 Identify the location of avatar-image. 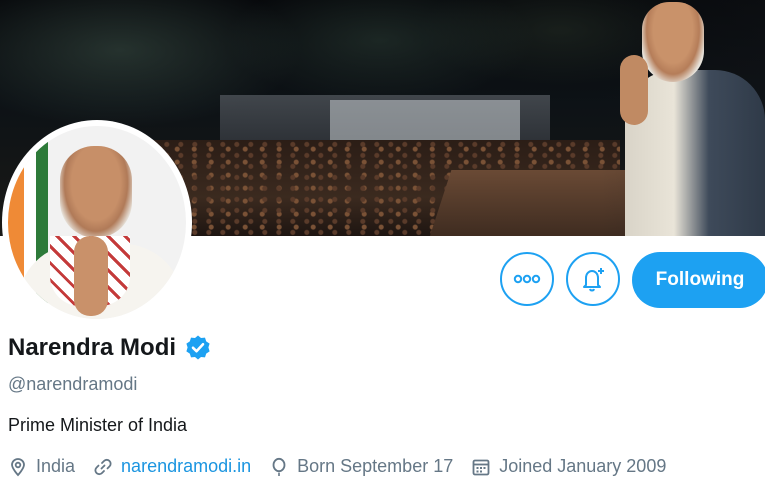
(97, 222).